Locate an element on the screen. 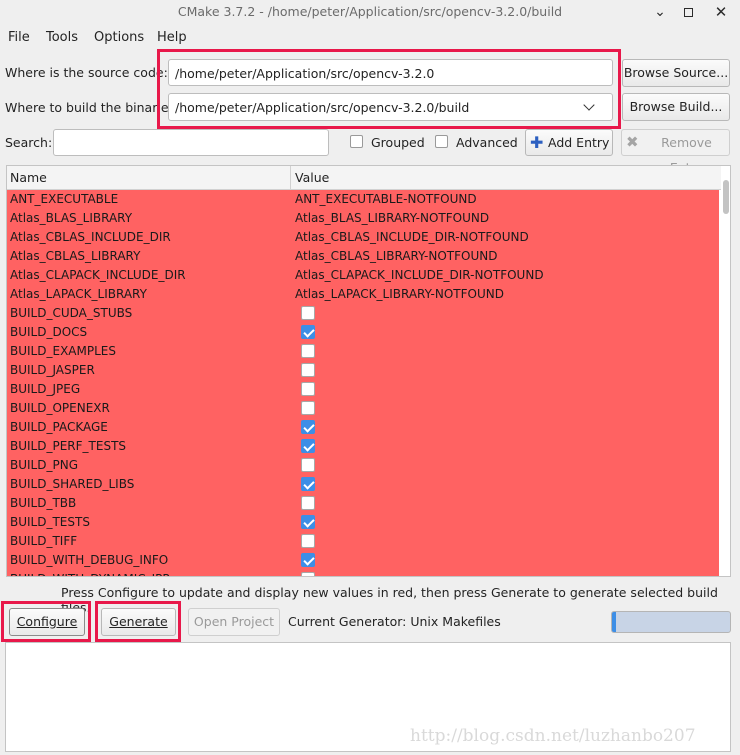 The height and width of the screenshot is (755, 740). table-row: BUILD_PNG is located at coordinates (363, 465).